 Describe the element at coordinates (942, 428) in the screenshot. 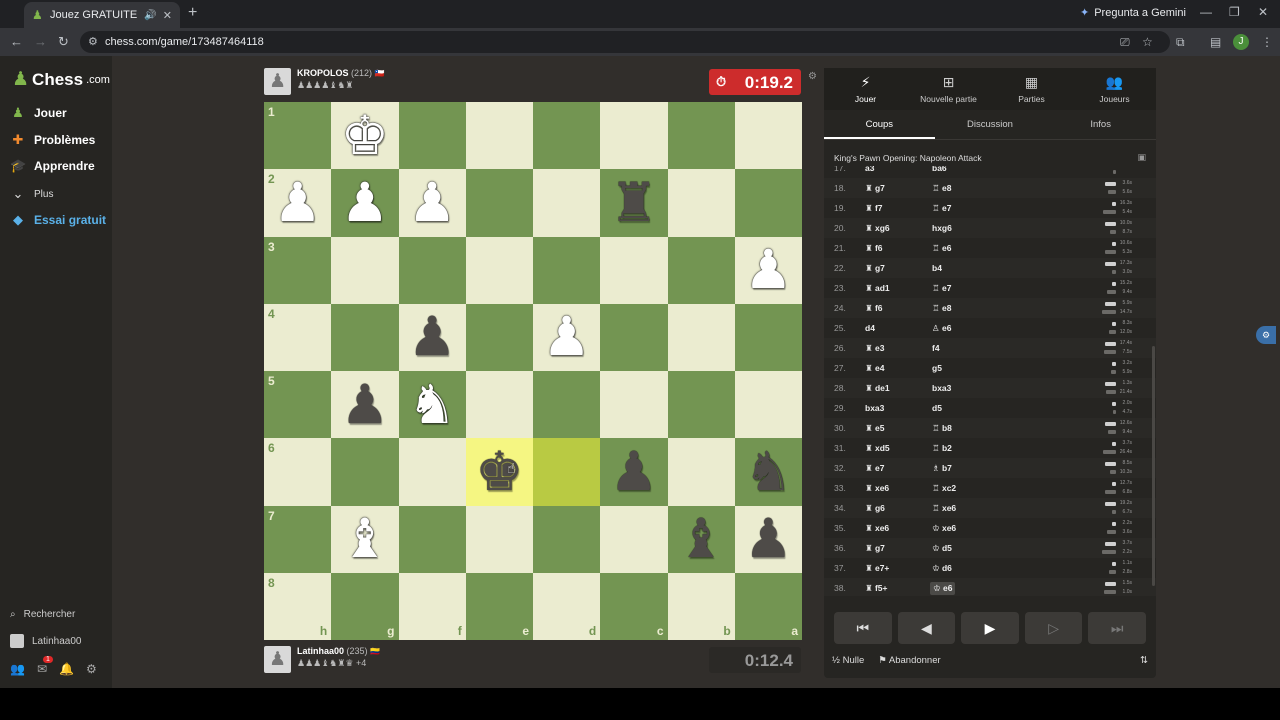

I see `black-move: ♖ b8` at that location.